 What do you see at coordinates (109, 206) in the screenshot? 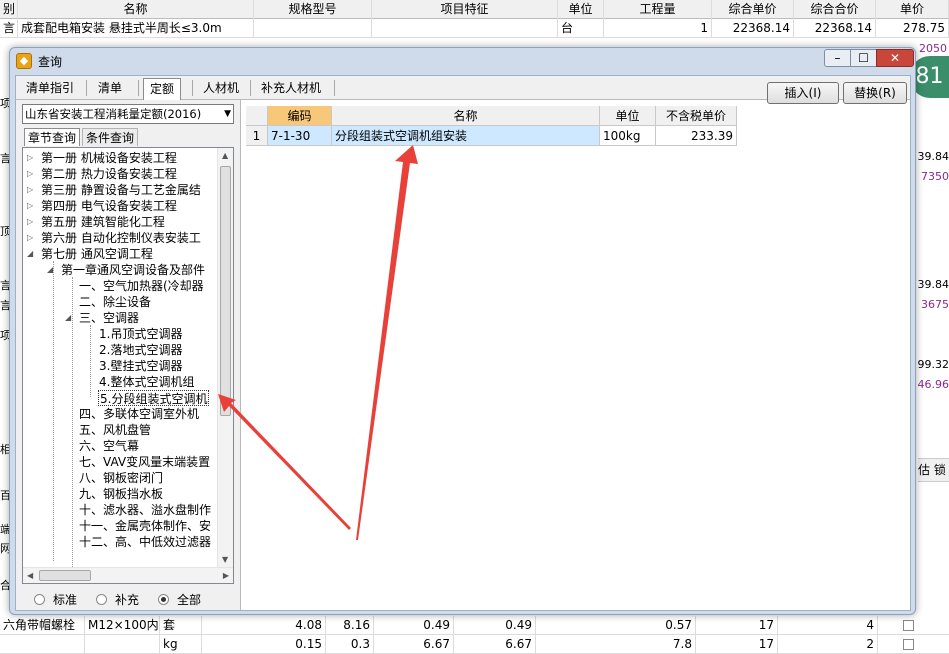
I see `tree-label: 第四册 电气设备安装工程` at bounding box center [109, 206].